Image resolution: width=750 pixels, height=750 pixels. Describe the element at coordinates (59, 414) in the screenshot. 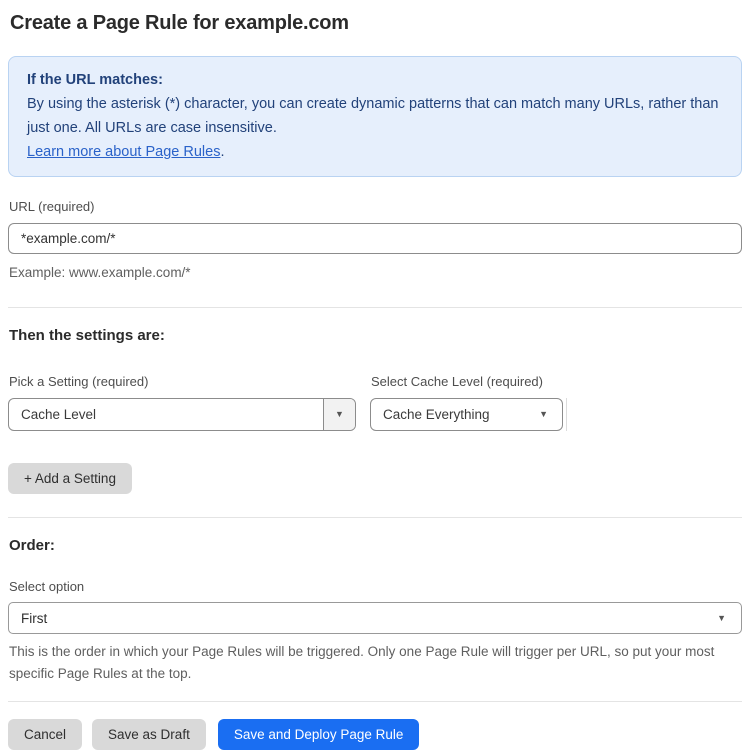

I see `setting-picker-value: Cache Level` at that location.